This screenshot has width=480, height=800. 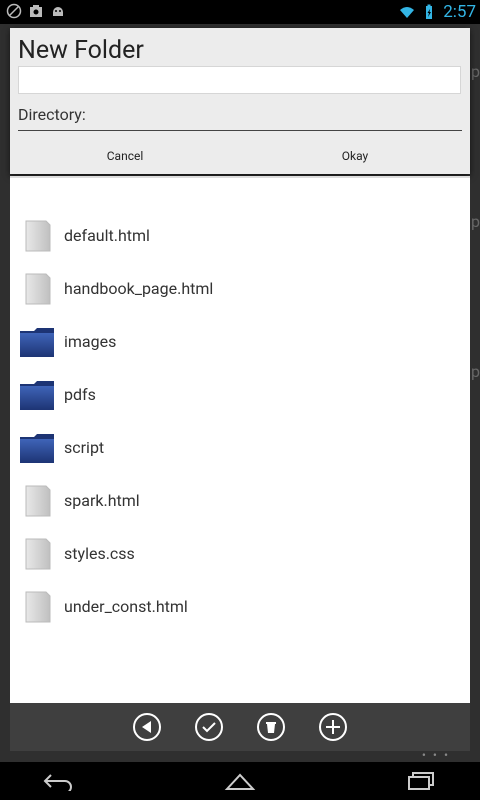 I want to click on android-icon, so click(x=58, y=11).